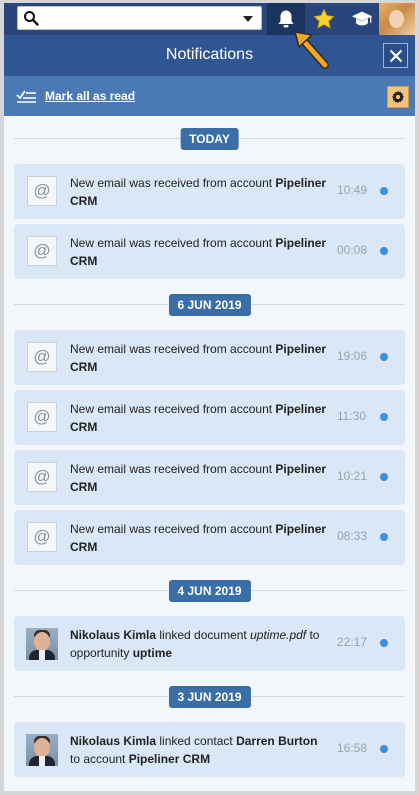  What do you see at coordinates (277, 741) in the screenshot?
I see `contact-name: Darren Burton` at bounding box center [277, 741].